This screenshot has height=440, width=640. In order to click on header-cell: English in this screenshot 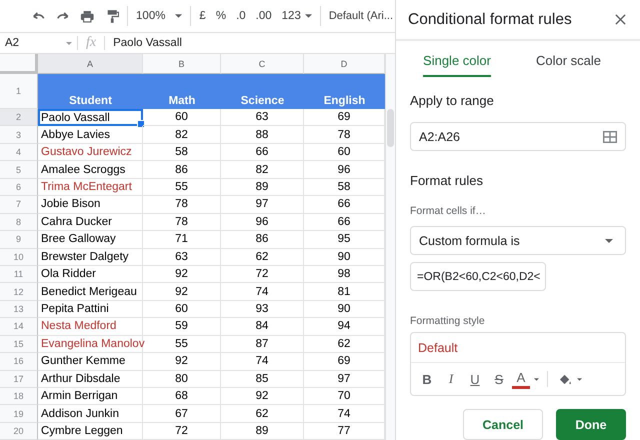, I will do `click(344, 91)`.